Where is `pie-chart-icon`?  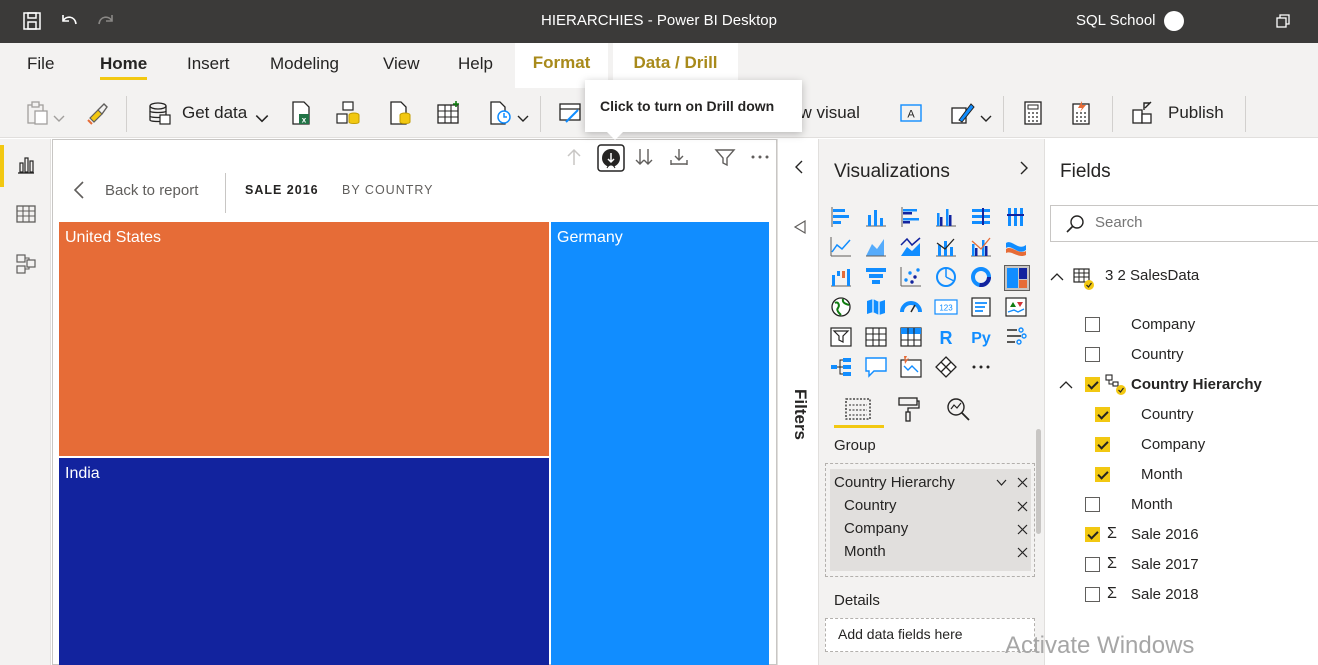 pie-chart-icon is located at coordinates (946, 277).